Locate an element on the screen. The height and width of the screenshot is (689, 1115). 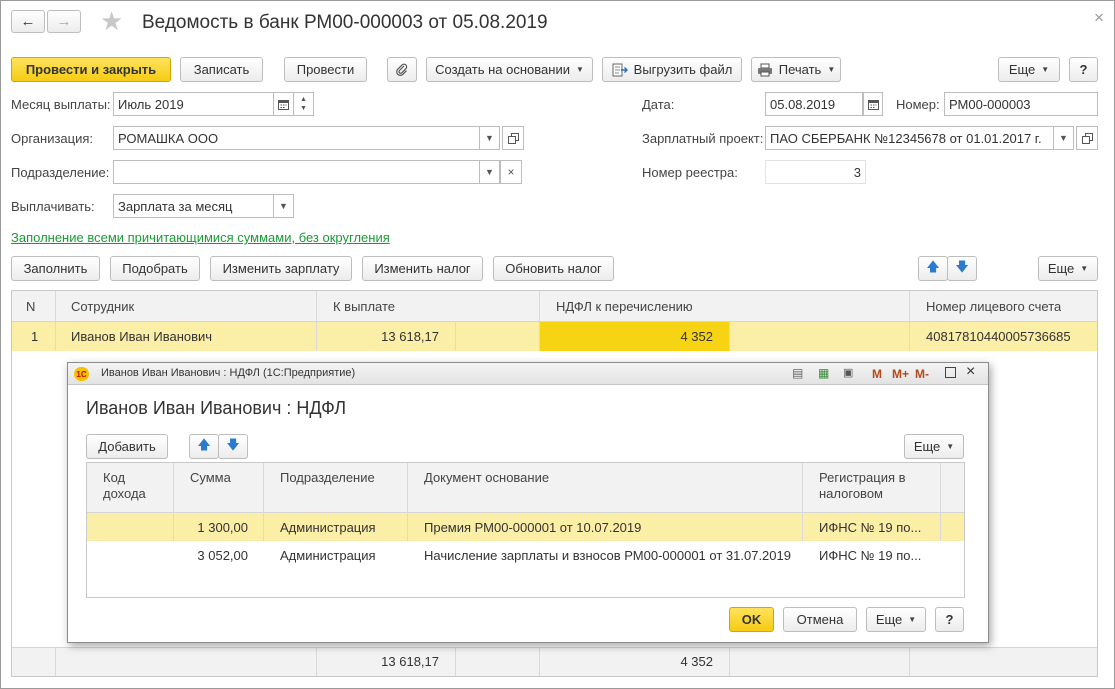
number-field: РМ00-000003 is located at coordinates (1021, 104).